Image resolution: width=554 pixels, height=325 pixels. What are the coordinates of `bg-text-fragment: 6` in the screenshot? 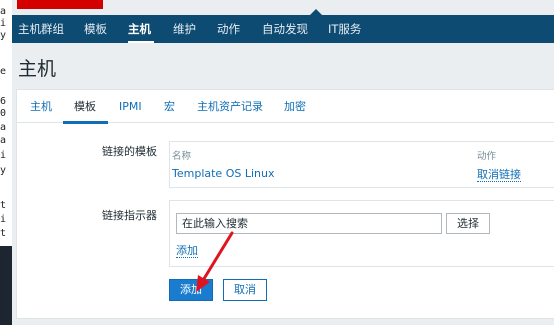 It's located at (3, 101).